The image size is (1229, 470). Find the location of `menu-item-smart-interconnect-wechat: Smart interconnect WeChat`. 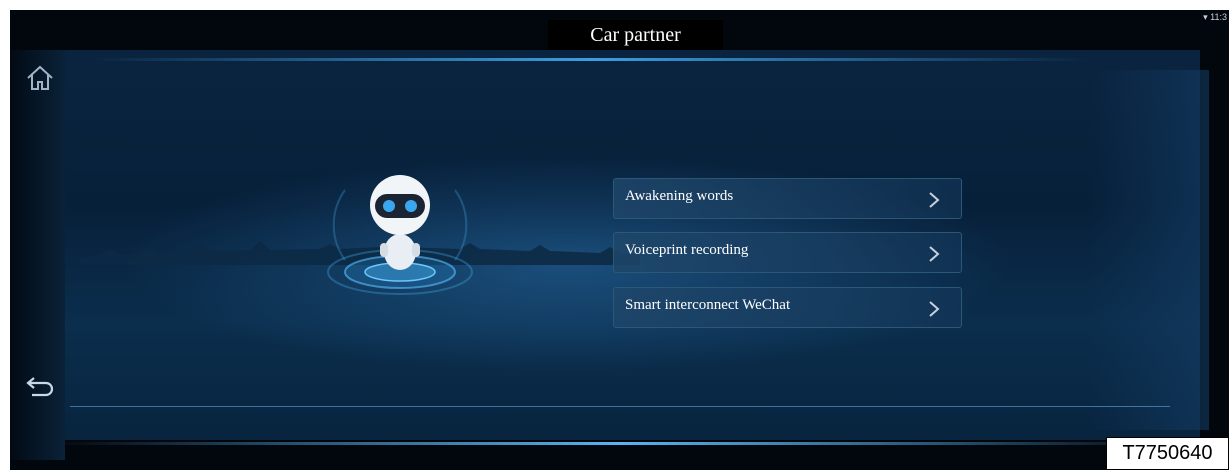

menu-item-smart-interconnect-wechat: Smart interconnect WeChat is located at coordinates (787, 307).